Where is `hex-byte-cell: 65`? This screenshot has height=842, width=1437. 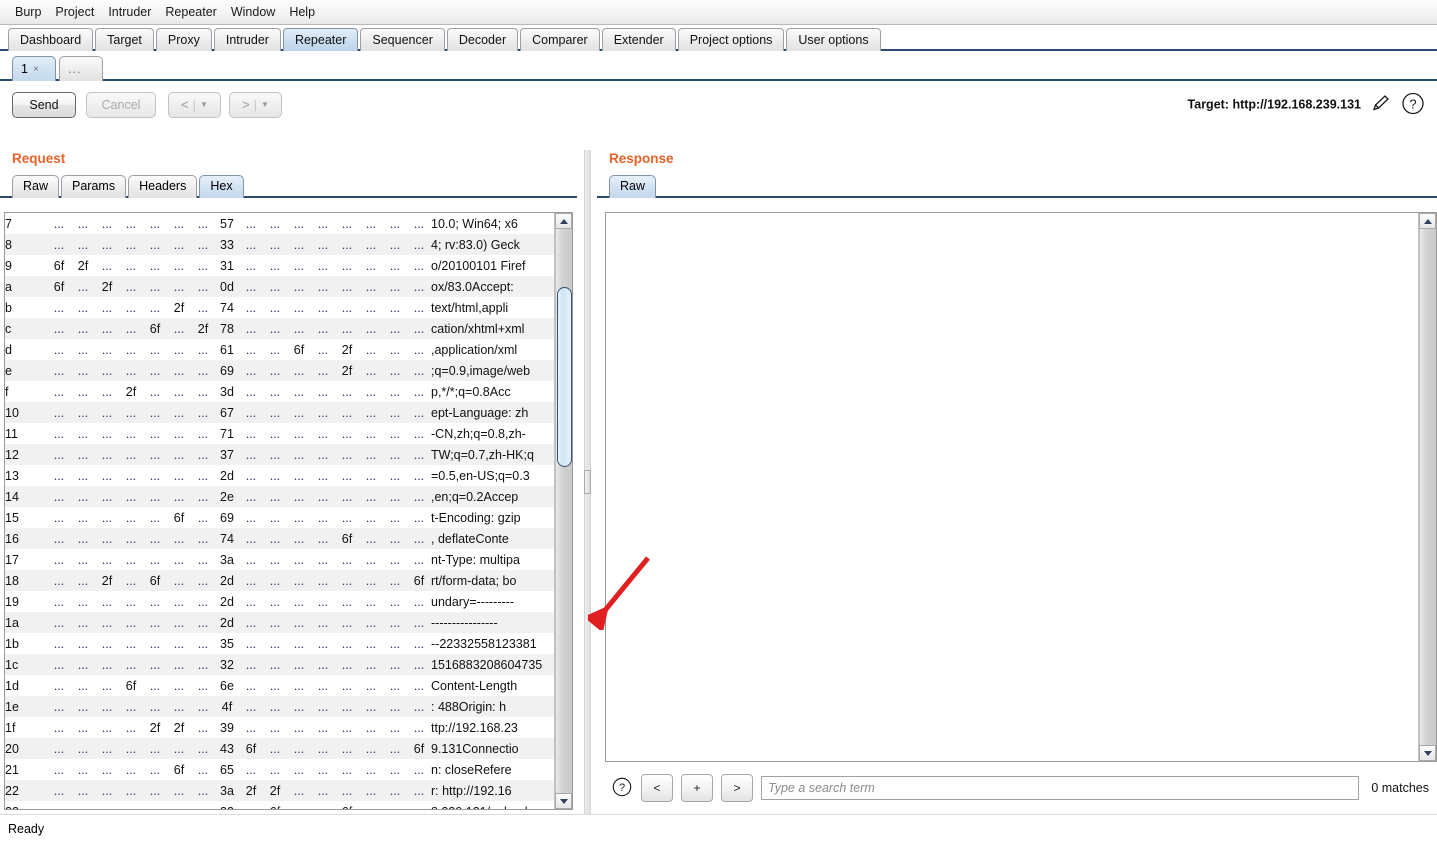 hex-byte-cell: 65 is located at coordinates (227, 769).